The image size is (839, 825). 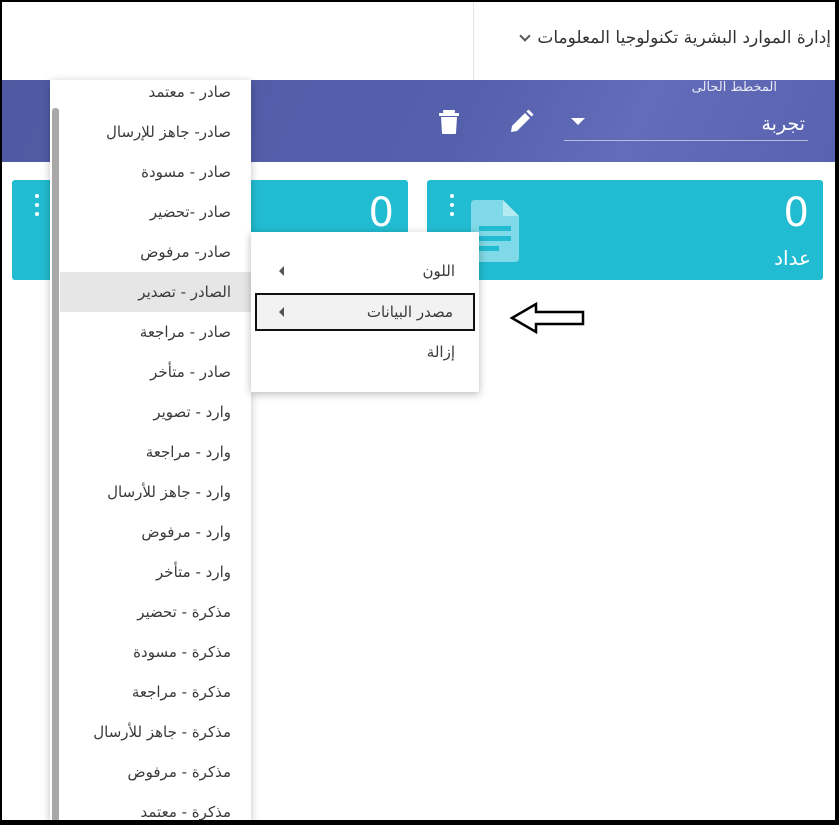 What do you see at coordinates (155, 772) in the screenshot?
I see `list-item: مذكرة - مرفوض` at bounding box center [155, 772].